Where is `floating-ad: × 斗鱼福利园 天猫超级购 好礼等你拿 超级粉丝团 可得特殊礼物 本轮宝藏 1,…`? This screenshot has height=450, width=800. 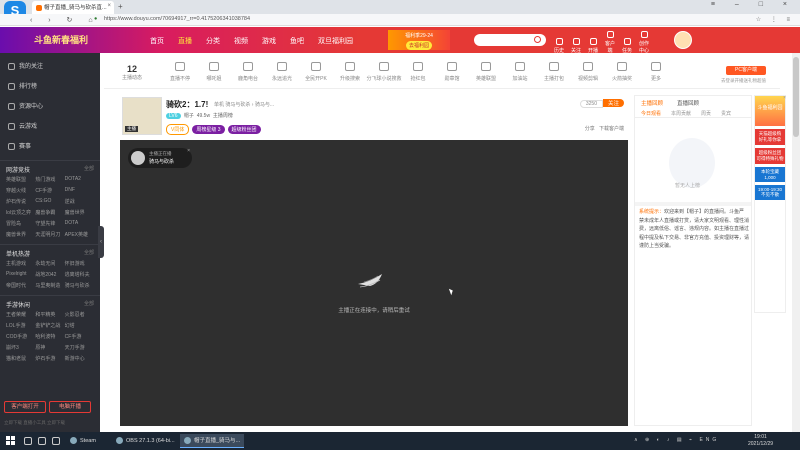
floating-ad: × 斗鱼福利园 天猫超级购 好礼等你拿 超级粉丝团 可得特殊礼物 本轮宝藏 1,… is located at coordinates (770, 204).